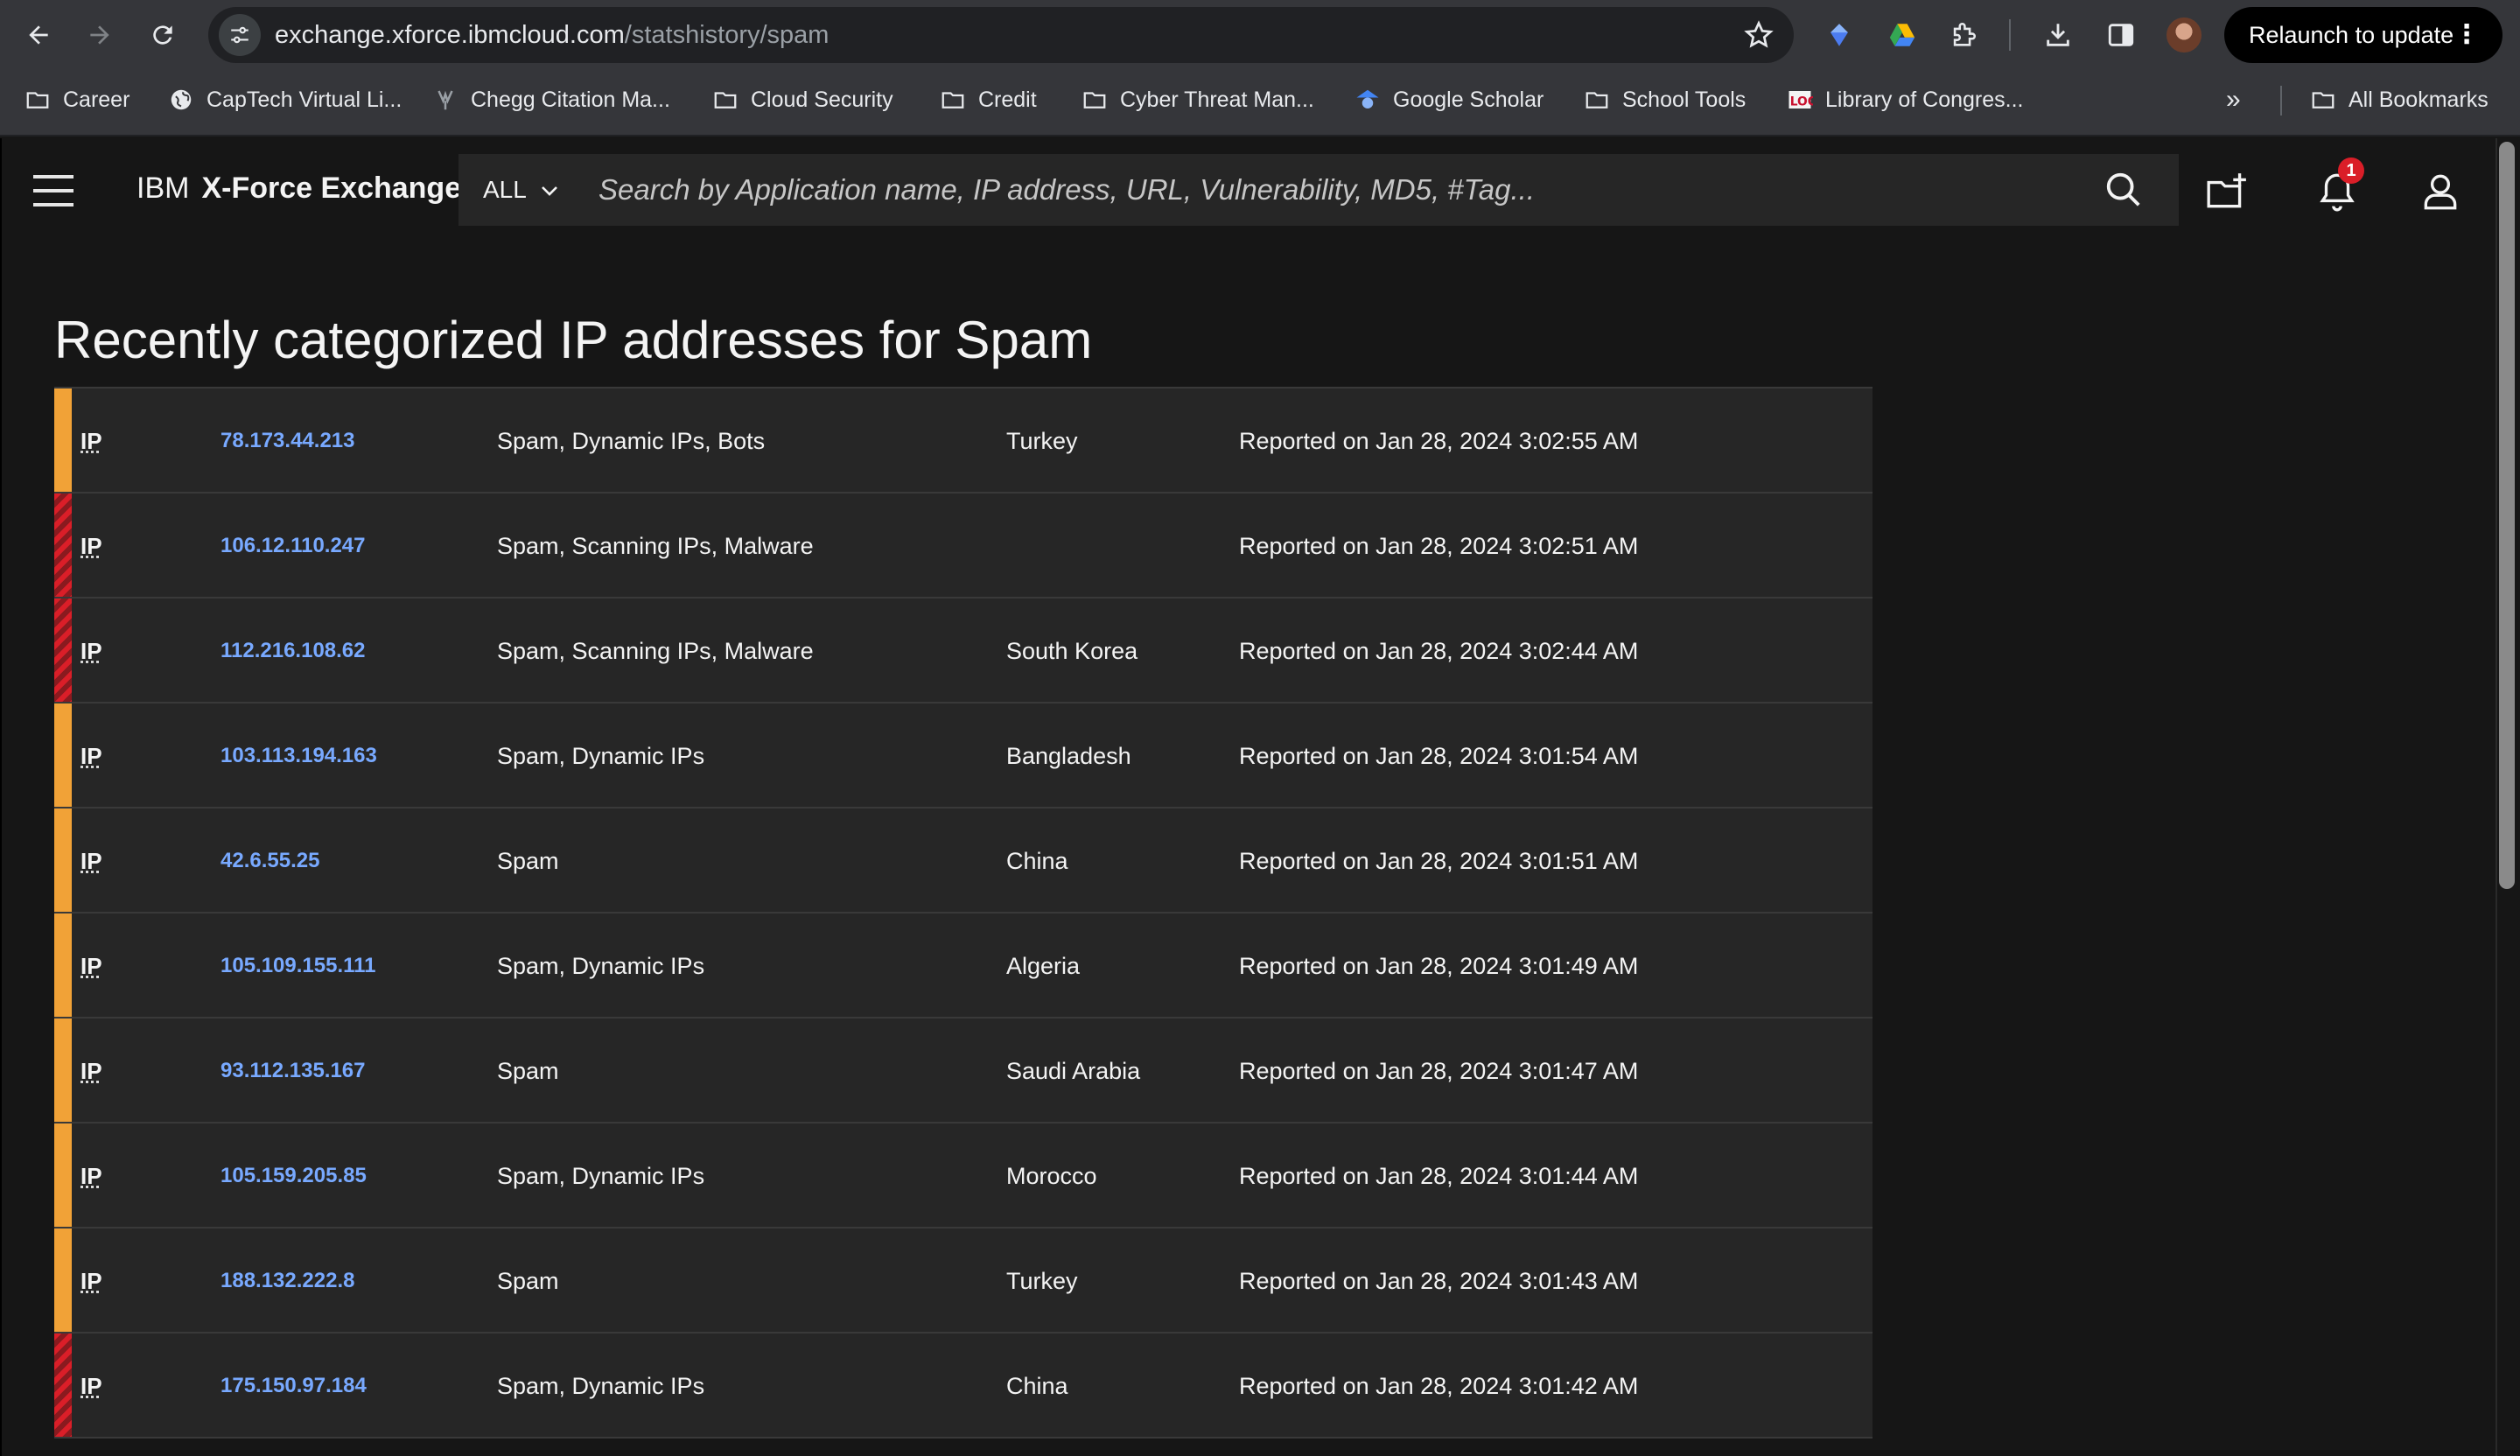  What do you see at coordinates (802, 99) in the screenshot?
I see `bookmark-cloud-security: Cloud Security` at bounding box center [802, 99].